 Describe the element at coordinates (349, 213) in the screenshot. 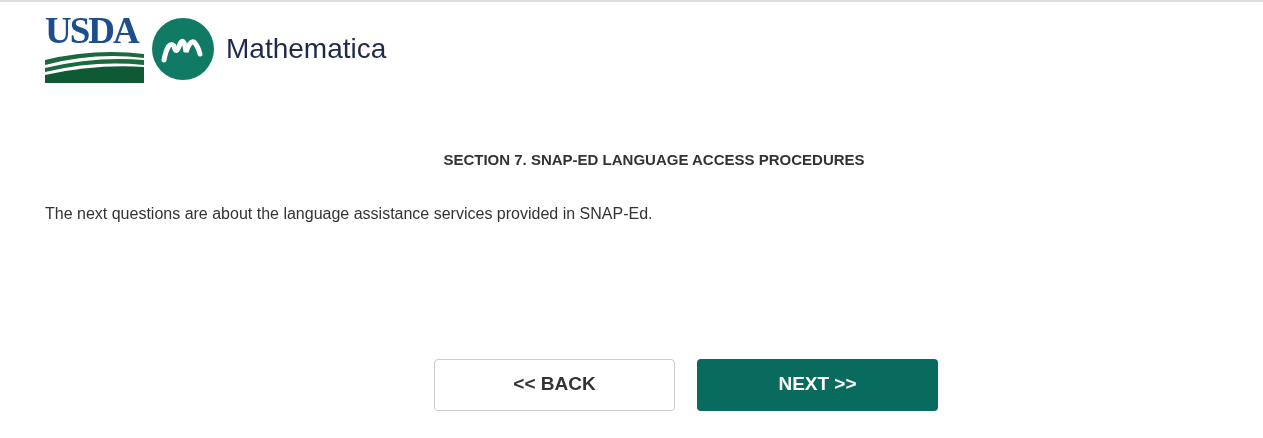

I see `intro-text: The next questions are about the language assistance services provided in SNAP-Ed.` at that location.